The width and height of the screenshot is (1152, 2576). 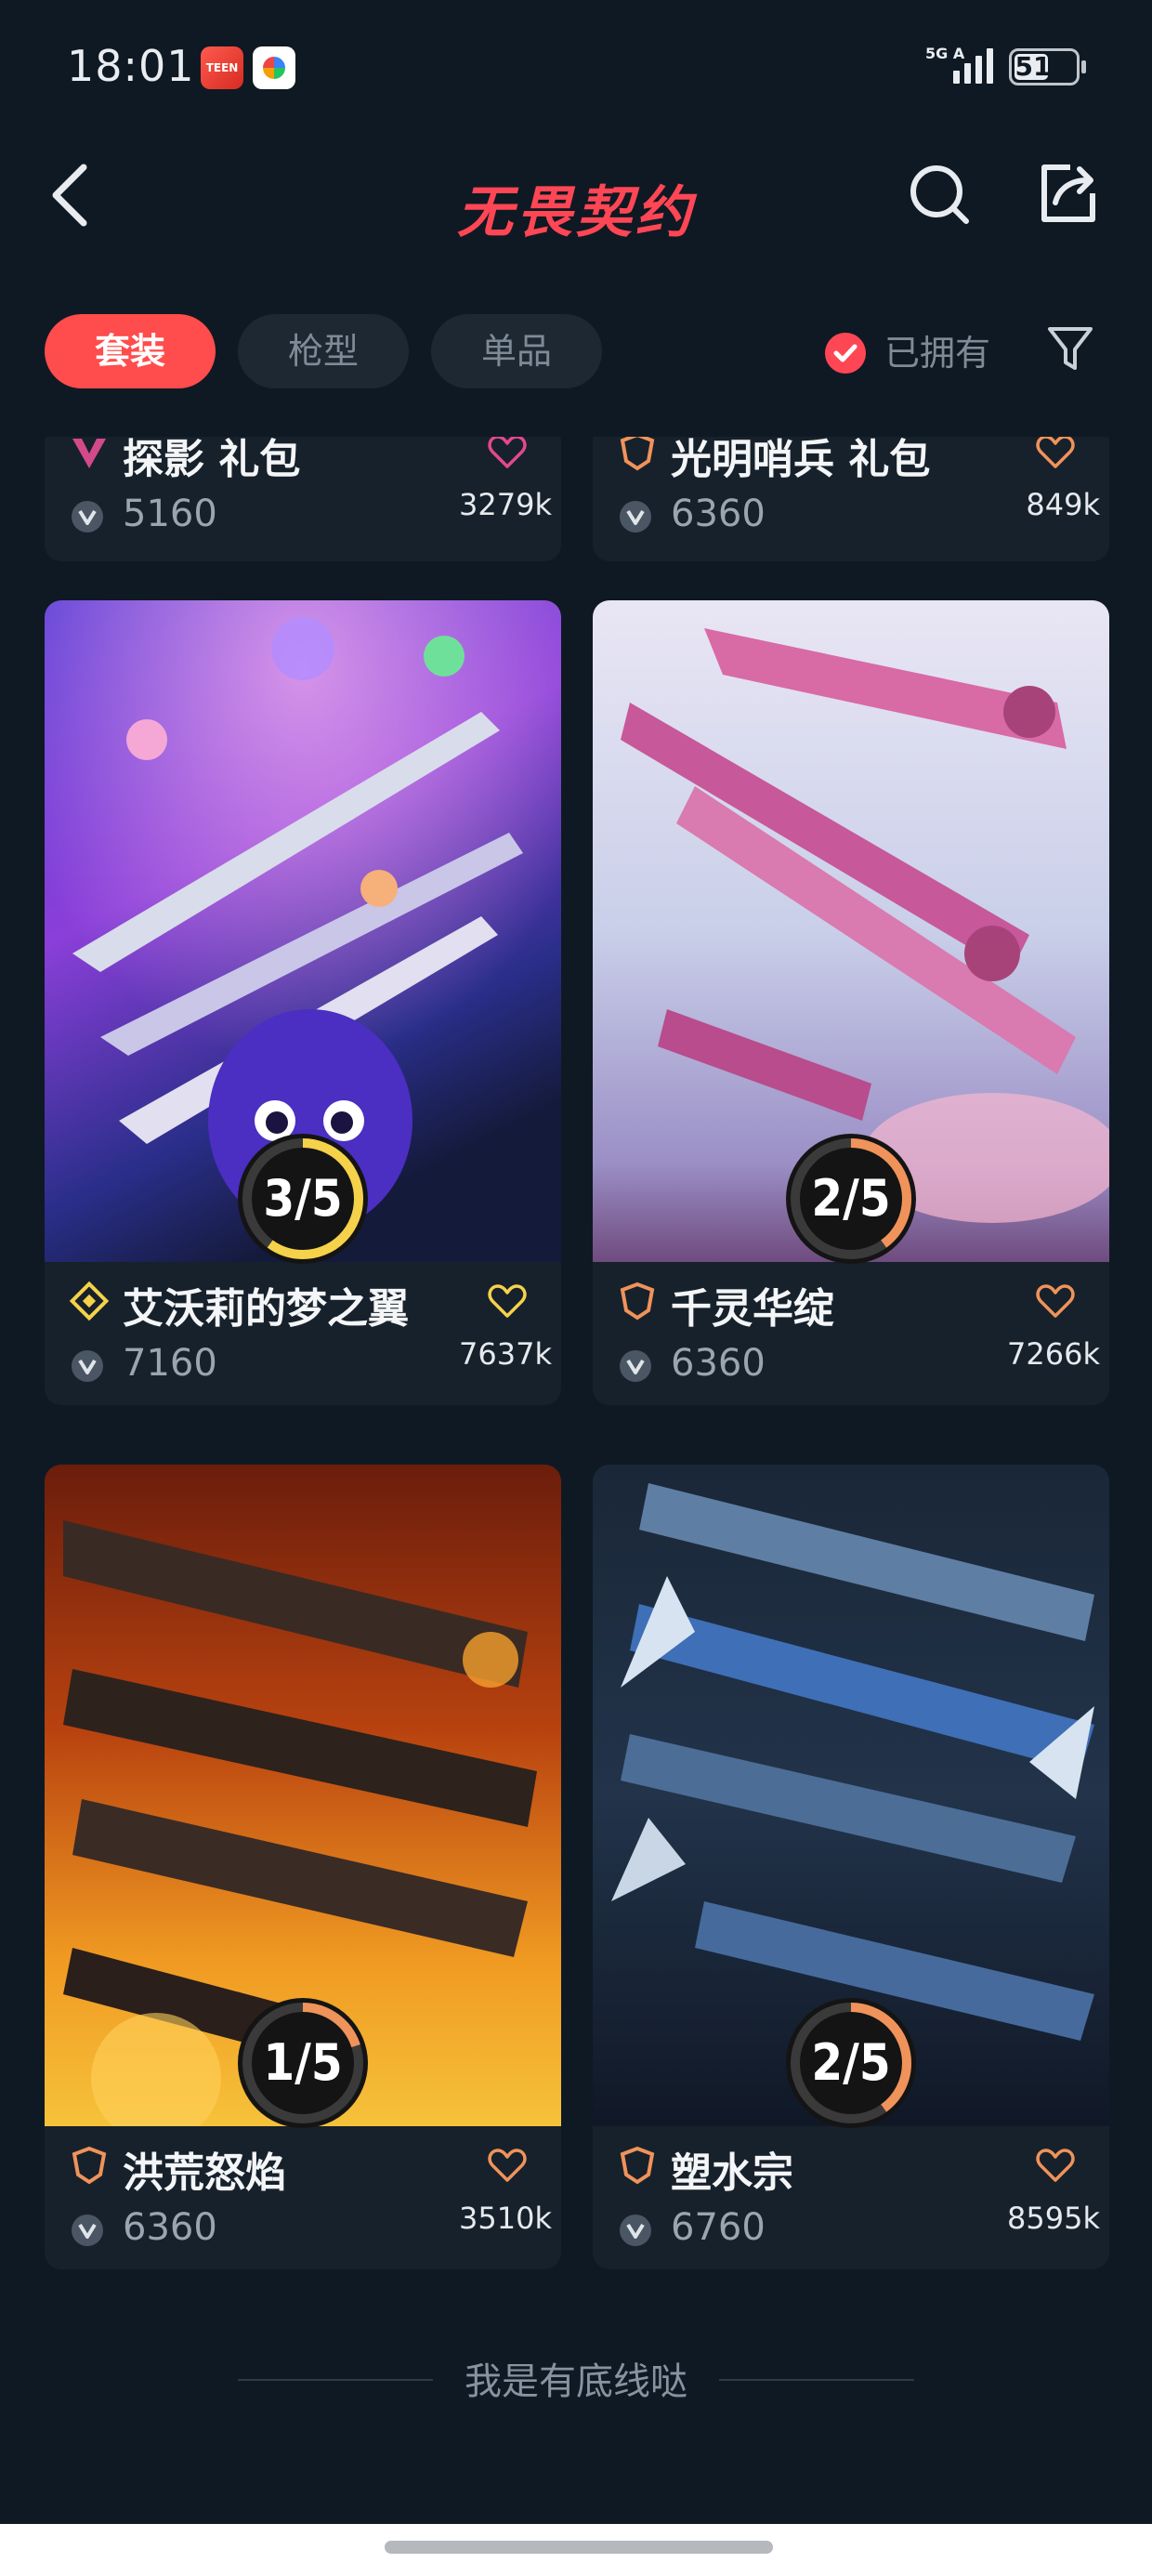 I want to click on funnel-icon, so click(x=1070, y=348).